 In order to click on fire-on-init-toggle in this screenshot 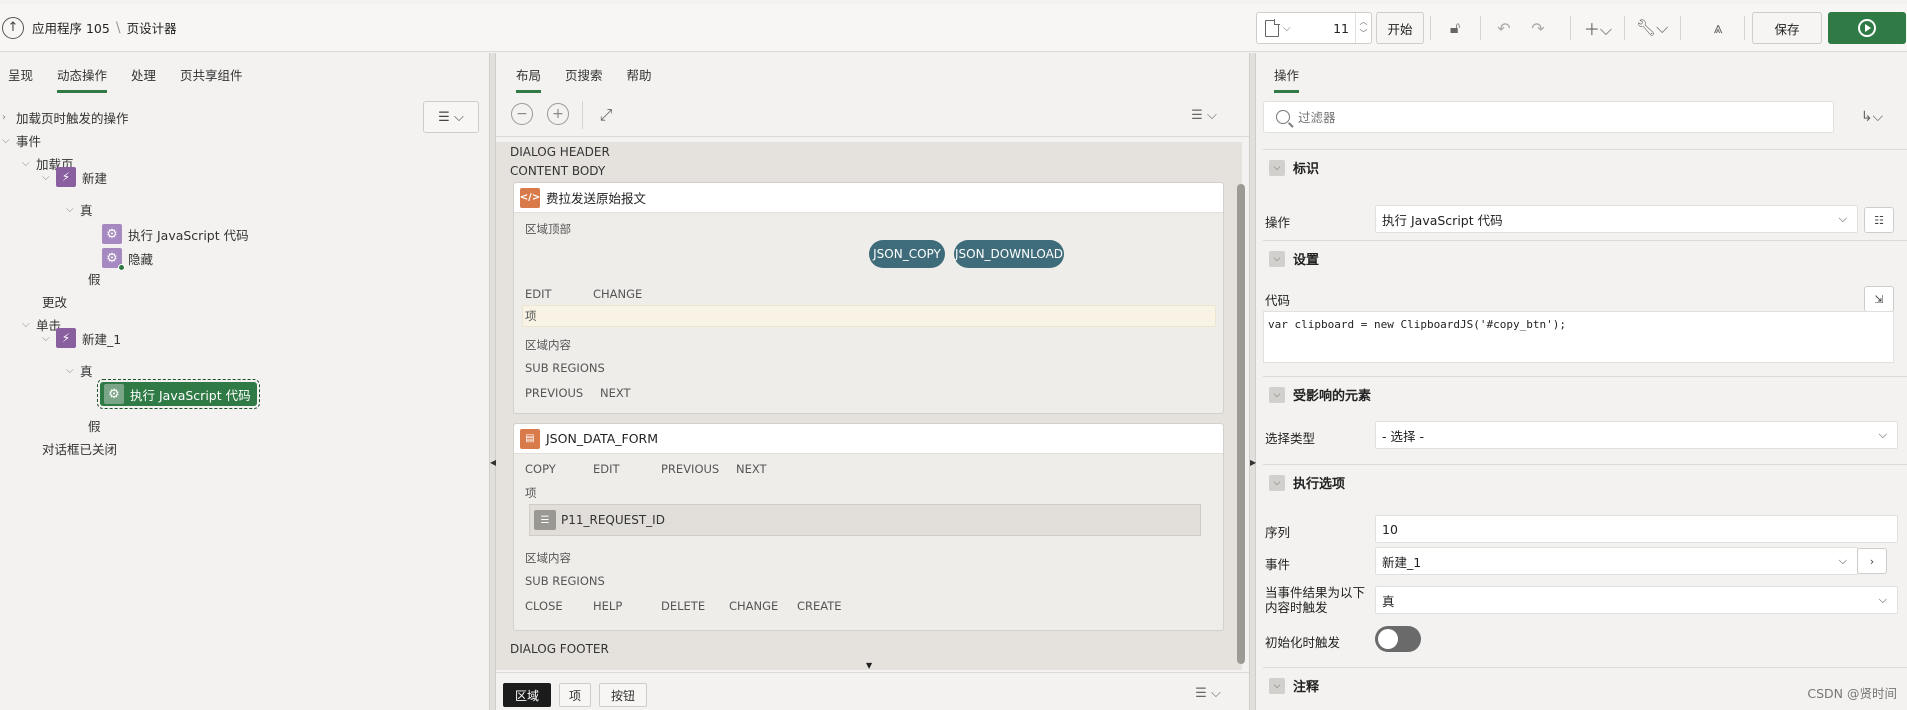, I will do `click(1398, 639)`.